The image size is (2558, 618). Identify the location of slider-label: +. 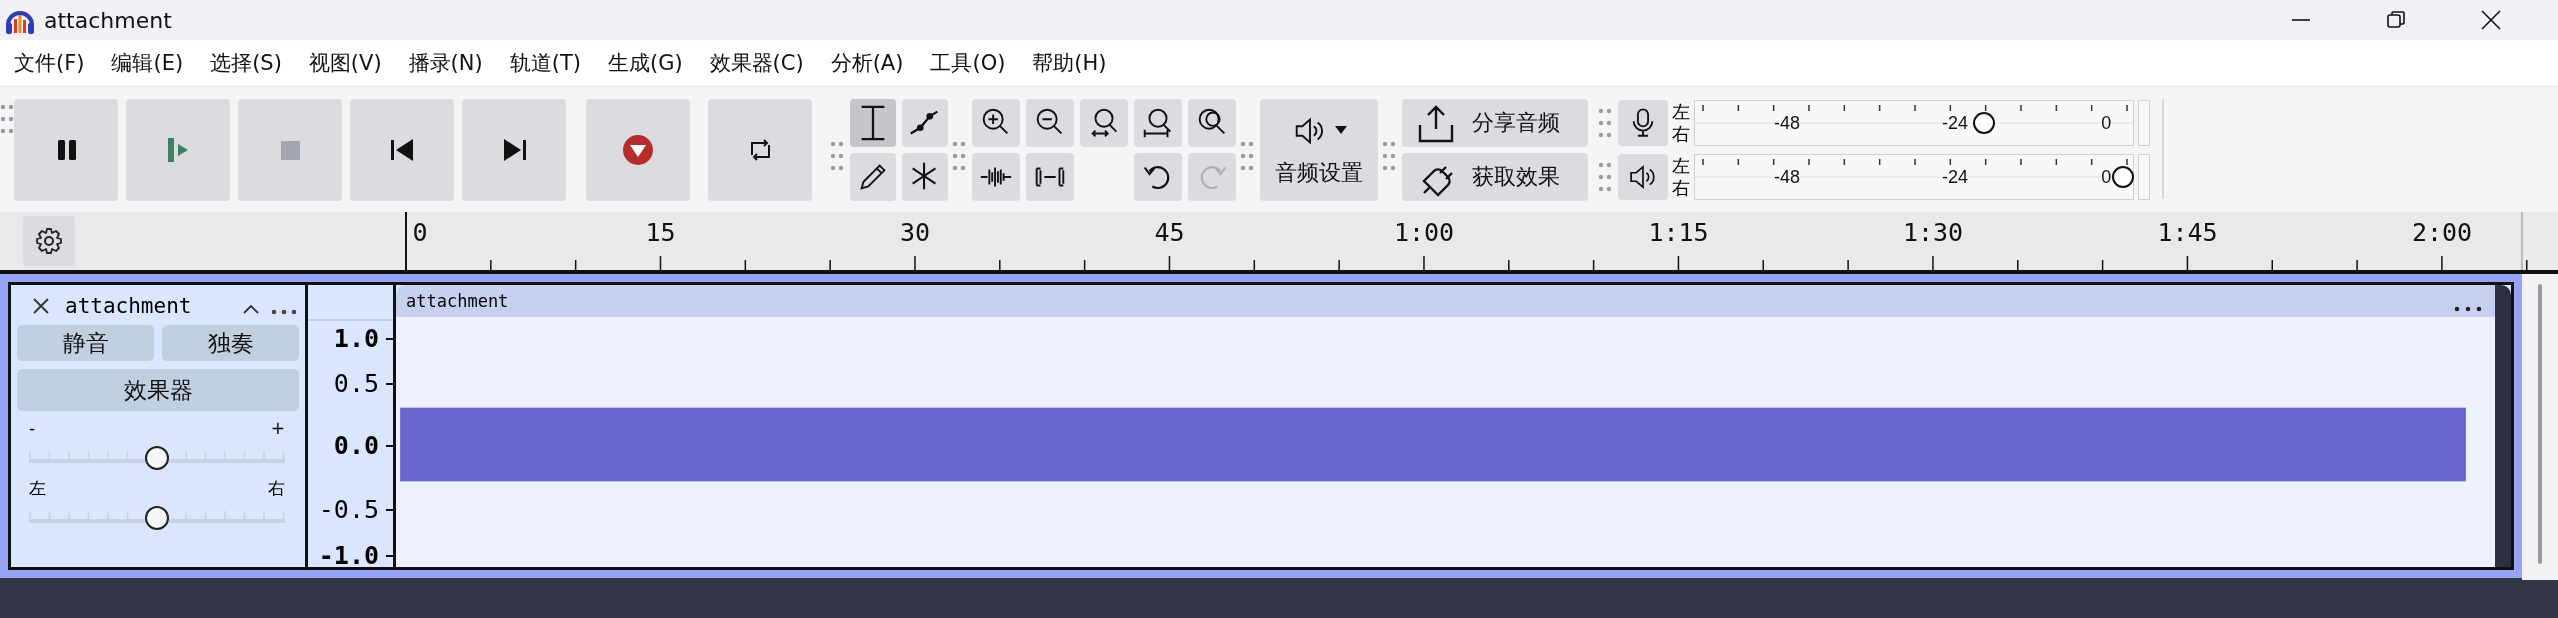
(277, 428).